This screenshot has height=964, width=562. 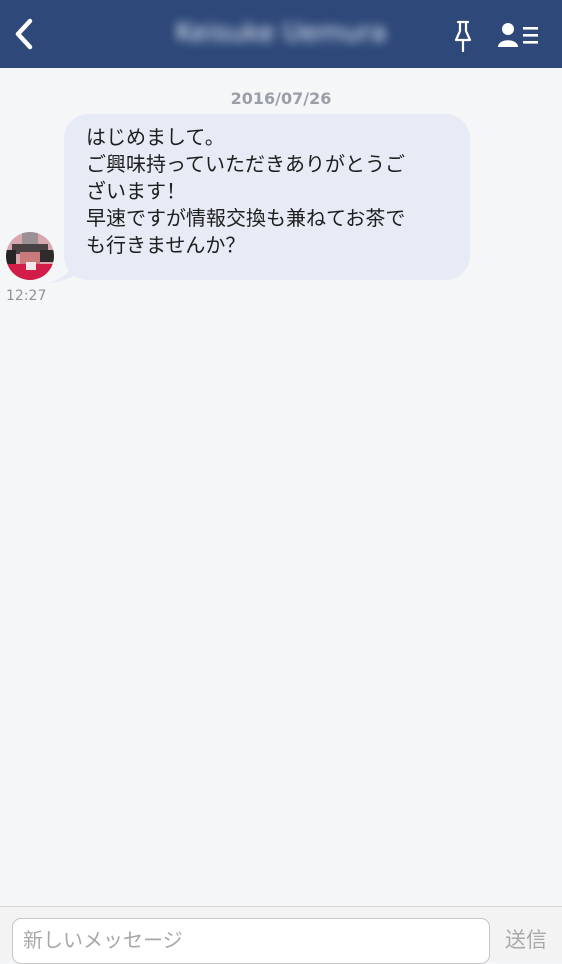 I want to click on profile-menu-button, so click(x=520, y=36).